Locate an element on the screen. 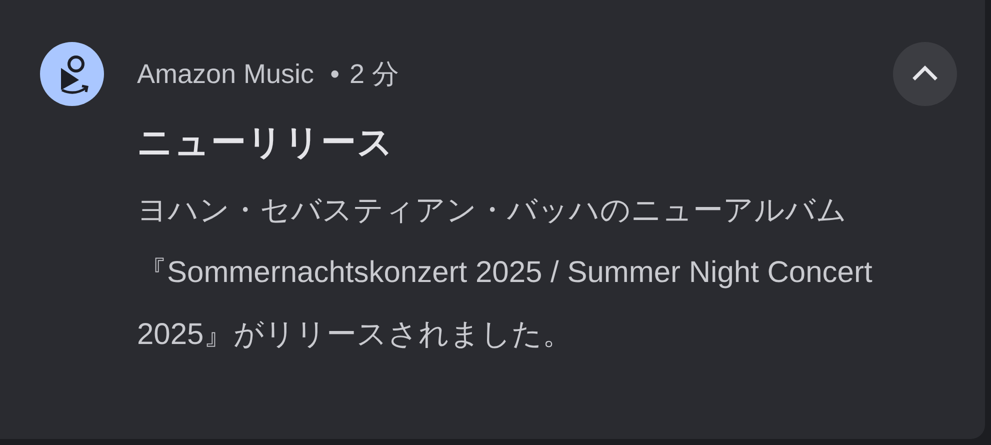  timestamp: 2 分 is located at coordinates (375, 74).